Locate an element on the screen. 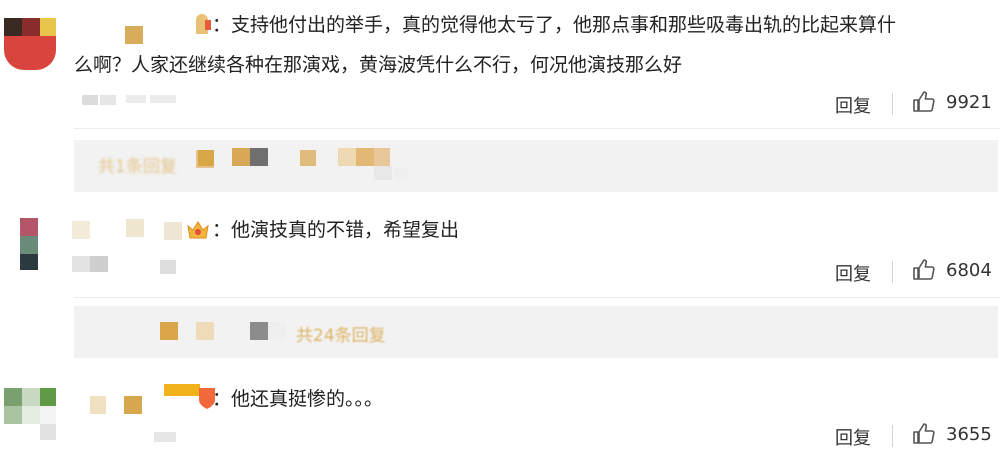  subreply-box: 共1条回复 is located at coordinates (536, 166).